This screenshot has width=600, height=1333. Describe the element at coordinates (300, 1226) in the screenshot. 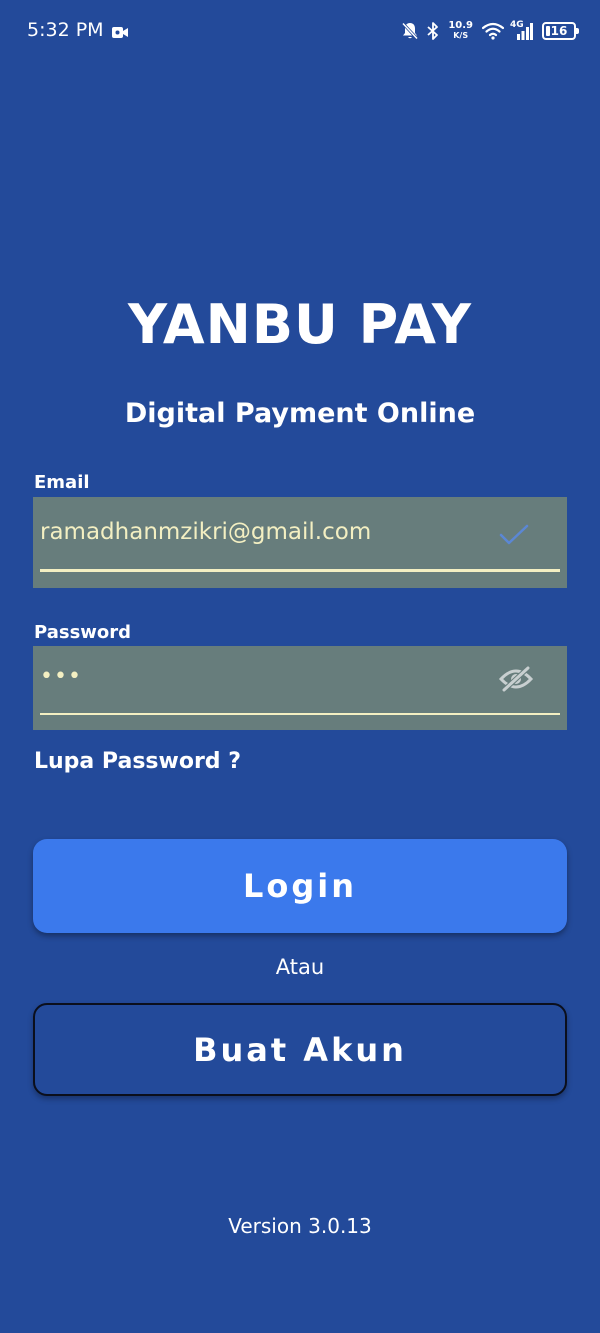

I see `app-version: Version 3.0.13` at that location.